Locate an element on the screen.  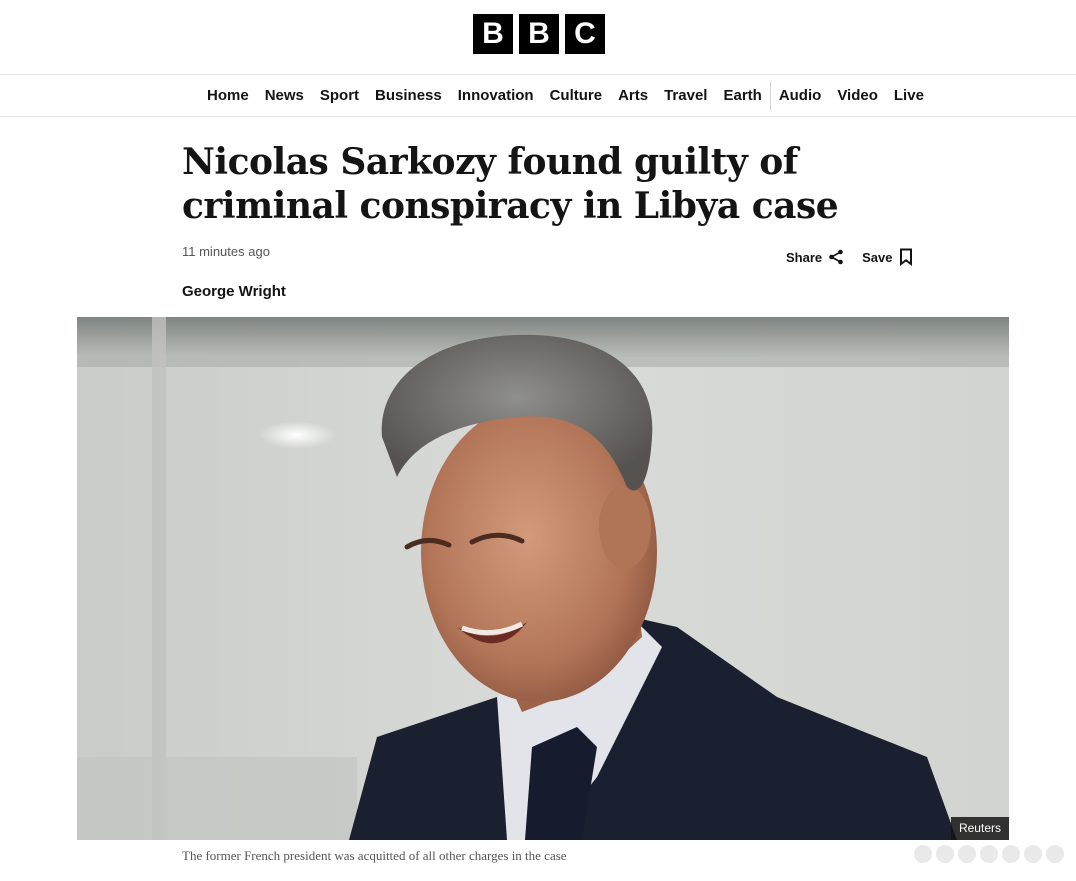
nav-item-live: Live is located at coordinates (909, 96).